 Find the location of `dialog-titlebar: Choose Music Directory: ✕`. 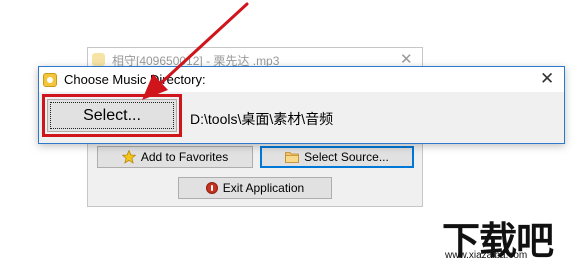

dialog-titlebar: Choose Music Directory: ✕ is located at coordinates (301, 79).